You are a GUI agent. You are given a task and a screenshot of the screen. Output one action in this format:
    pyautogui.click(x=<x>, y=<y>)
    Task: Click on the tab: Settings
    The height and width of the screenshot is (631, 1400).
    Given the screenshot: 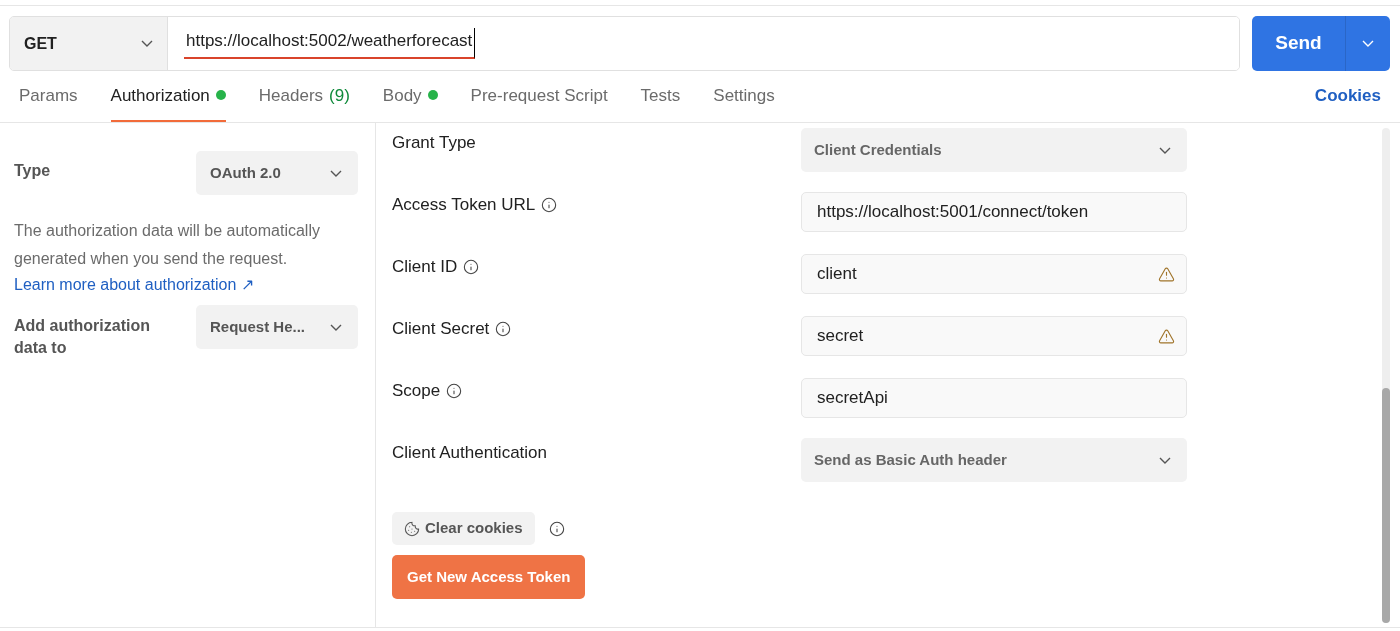 What is the action you would take?
    pyautogui.click(x=744, y=102)
    